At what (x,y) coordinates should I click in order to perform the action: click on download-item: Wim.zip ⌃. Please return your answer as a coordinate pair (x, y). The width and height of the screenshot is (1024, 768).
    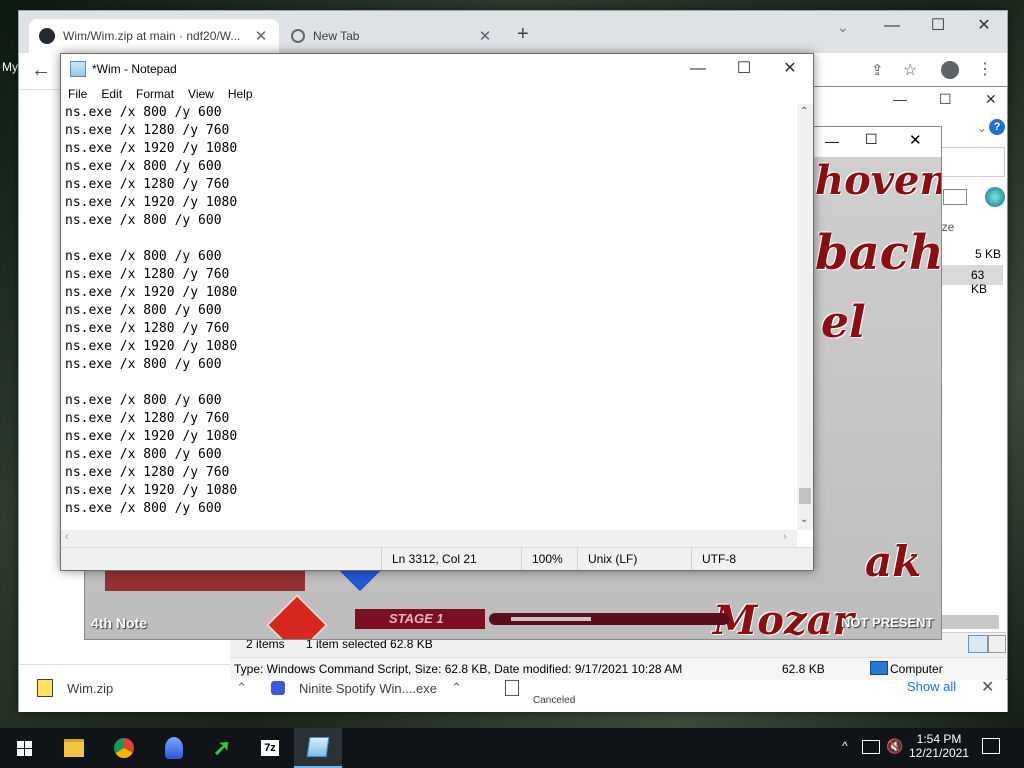
    Looking at the image, I should click on (142, 688).